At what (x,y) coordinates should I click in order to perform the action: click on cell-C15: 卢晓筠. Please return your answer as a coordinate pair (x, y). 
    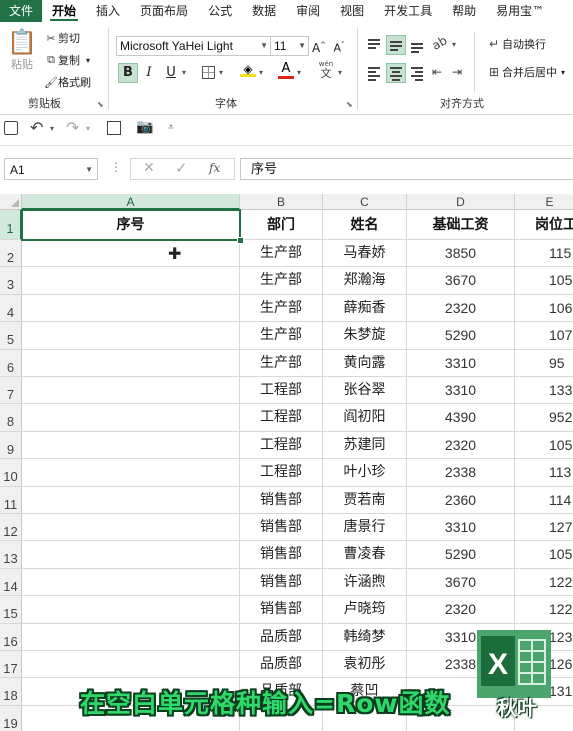
    Looking at the image, I should click on (365, 610).